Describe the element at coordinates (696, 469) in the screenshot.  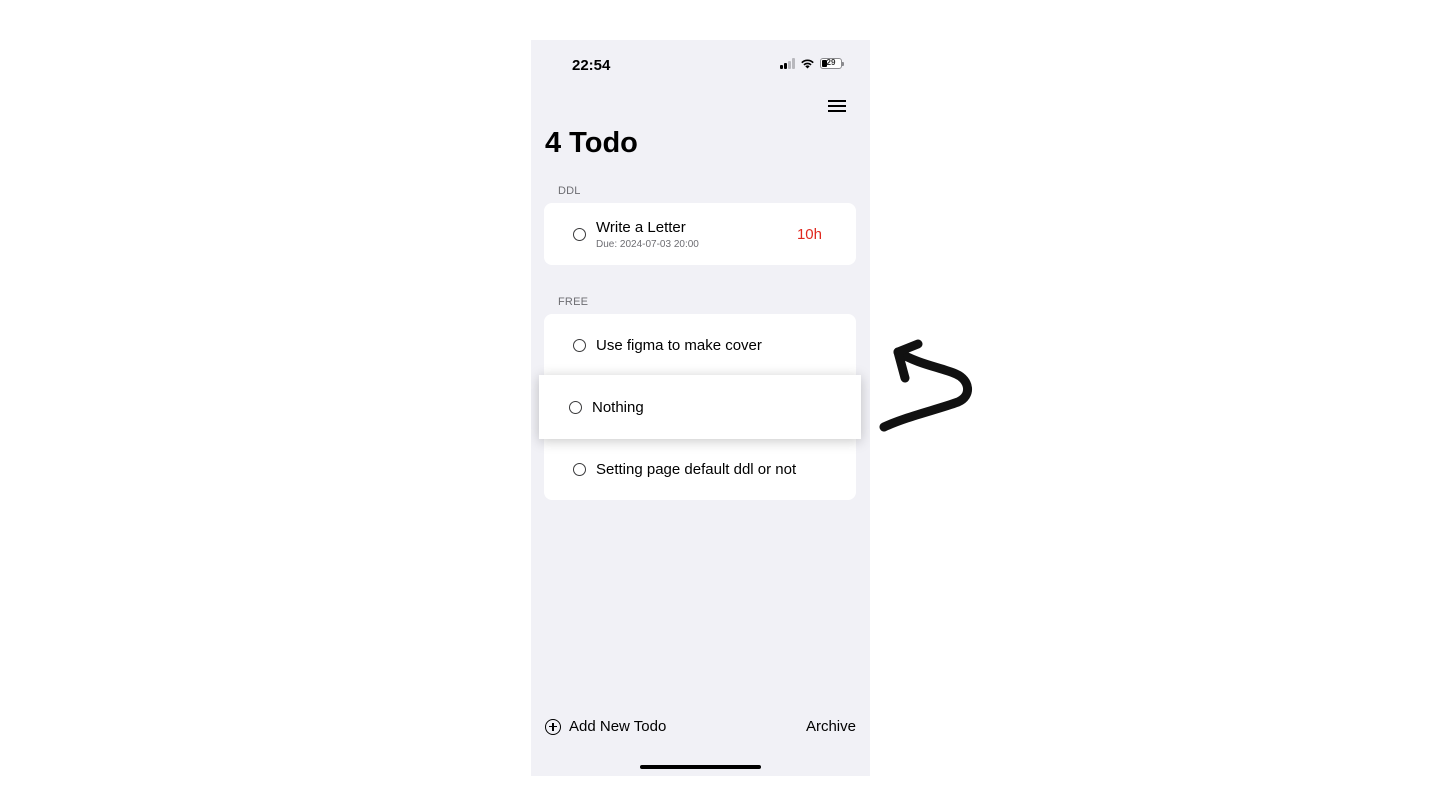
I see `todo-title: Setting page default ddl or not` at that location.